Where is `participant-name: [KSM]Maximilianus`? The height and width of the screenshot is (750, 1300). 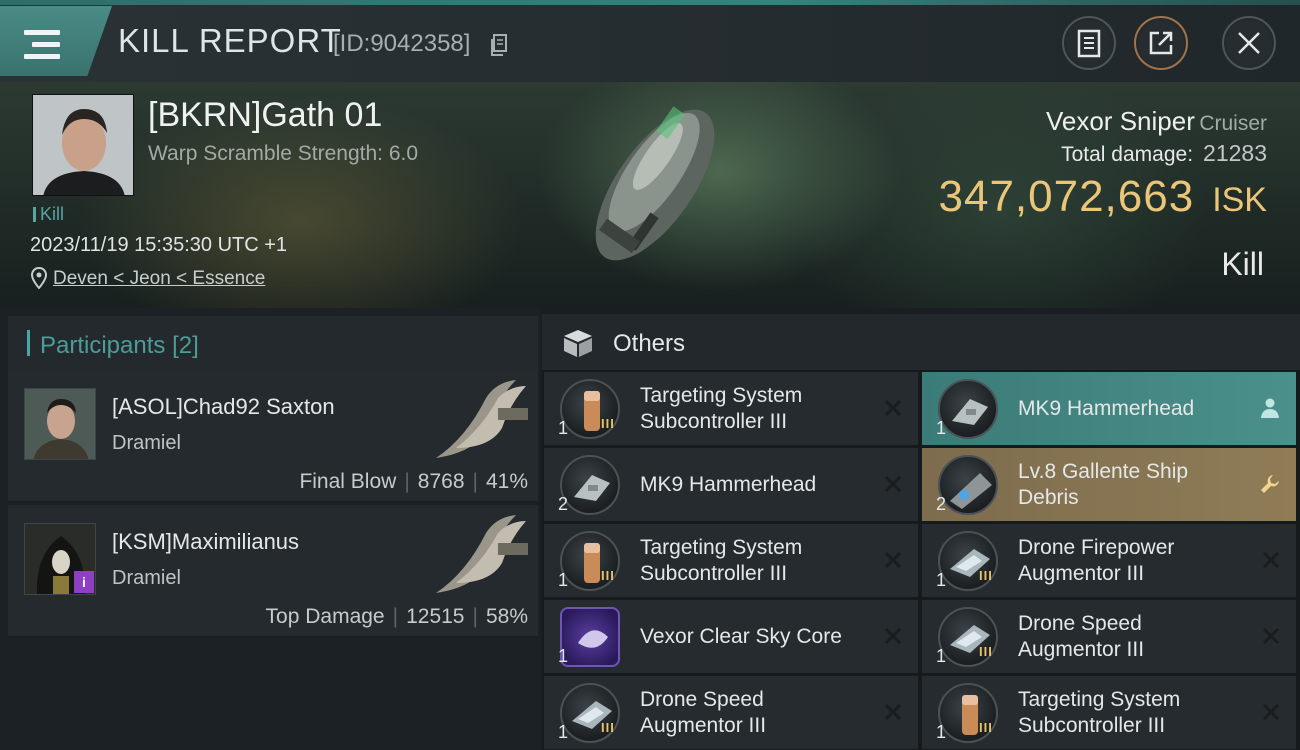
participant-name: [KSM]Maximilianus is located at coordinates (206, 541).